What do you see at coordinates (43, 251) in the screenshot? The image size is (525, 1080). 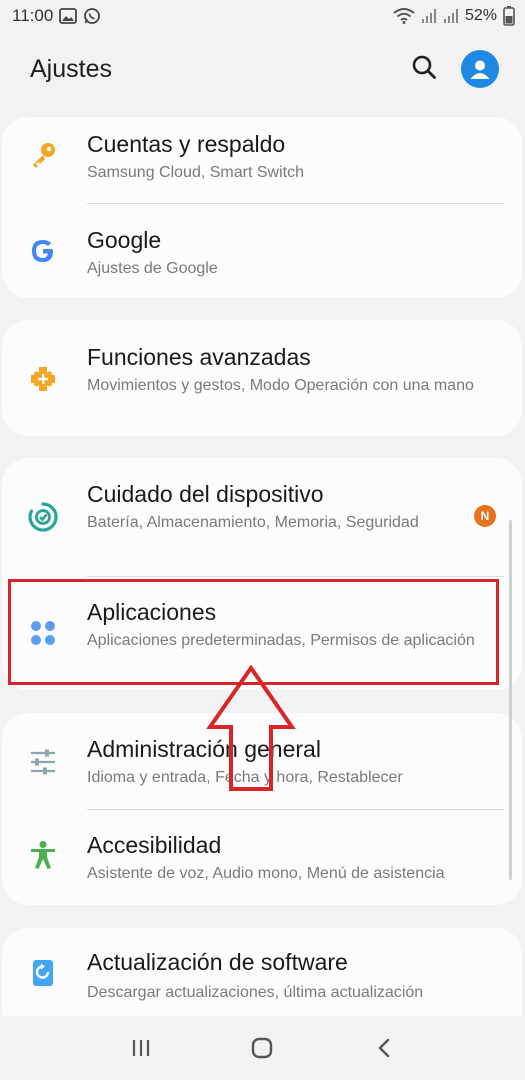 I see `google-icon` at bounding box center [43, 251].